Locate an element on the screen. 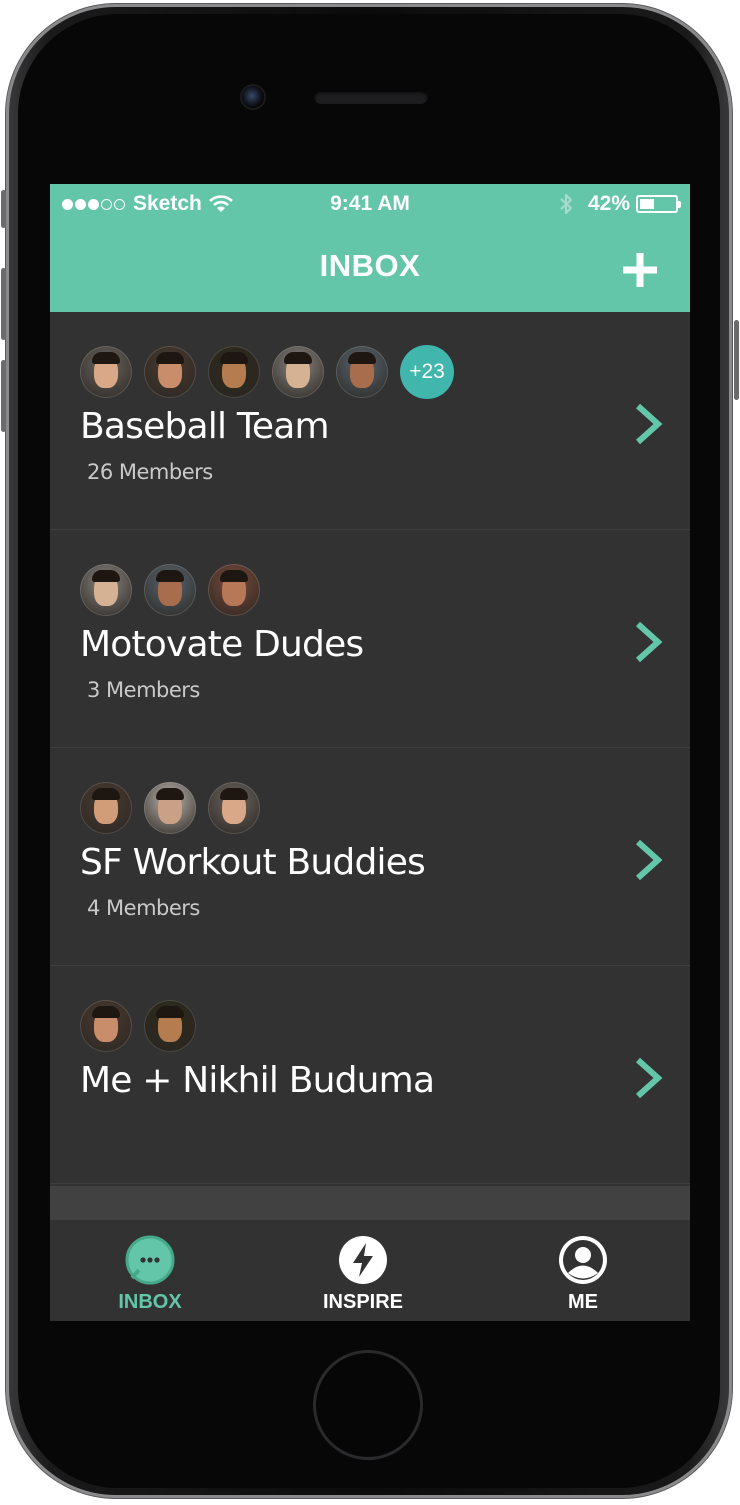 This screenshot has width=740, height=1505. add-group-button is located at coordinates (640, 270).